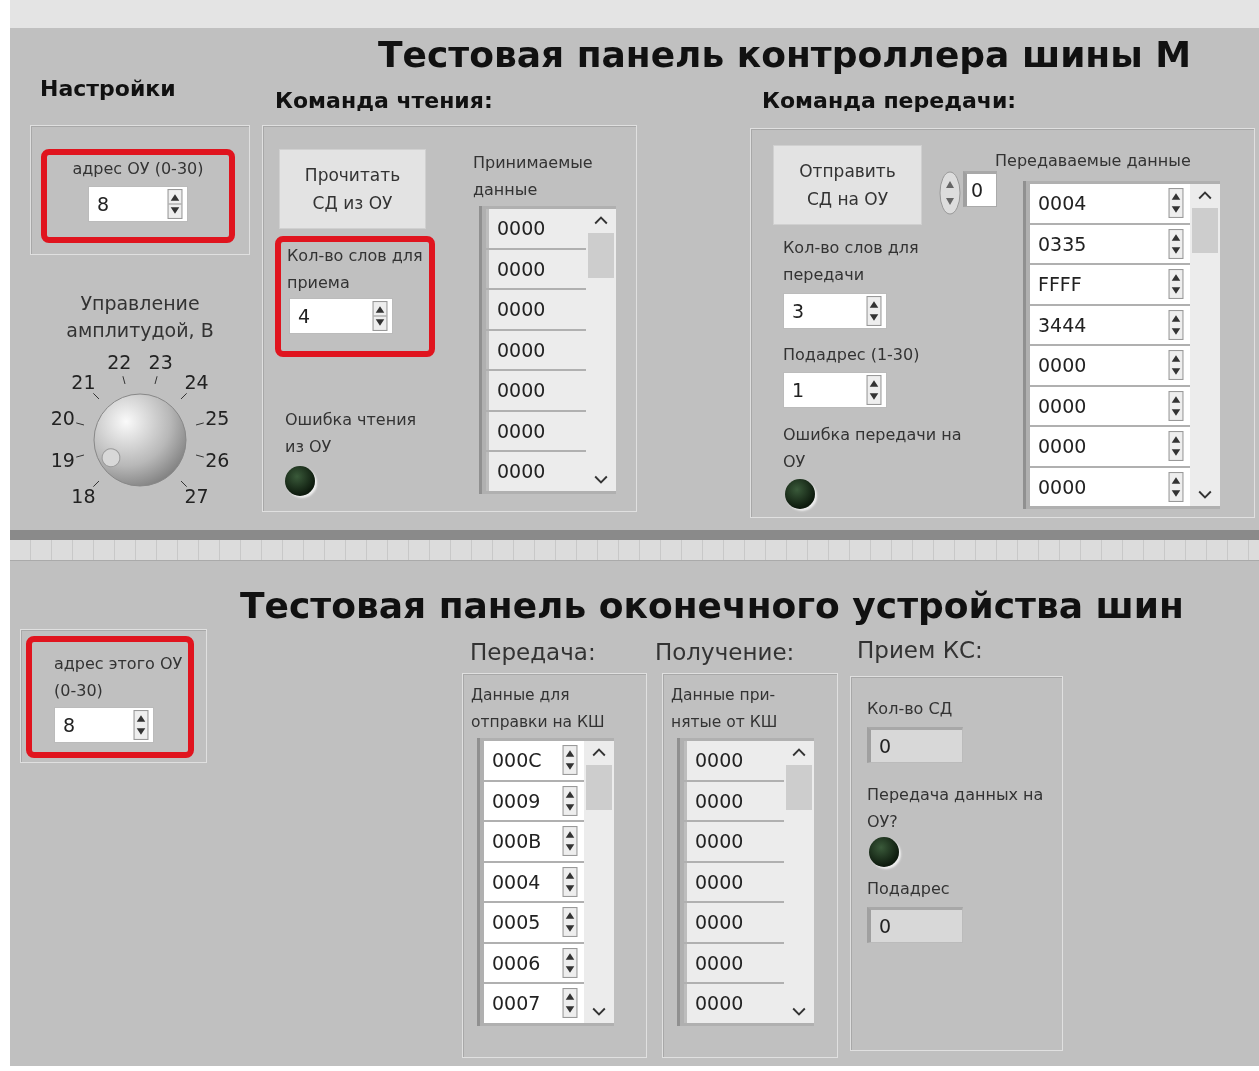 The height and width of the screenshot is (1071, 1259). What do you see at coordinates (1110, 324) in the screenshot?
I see `array-element: 3444` at bounding box center [1110, 324].